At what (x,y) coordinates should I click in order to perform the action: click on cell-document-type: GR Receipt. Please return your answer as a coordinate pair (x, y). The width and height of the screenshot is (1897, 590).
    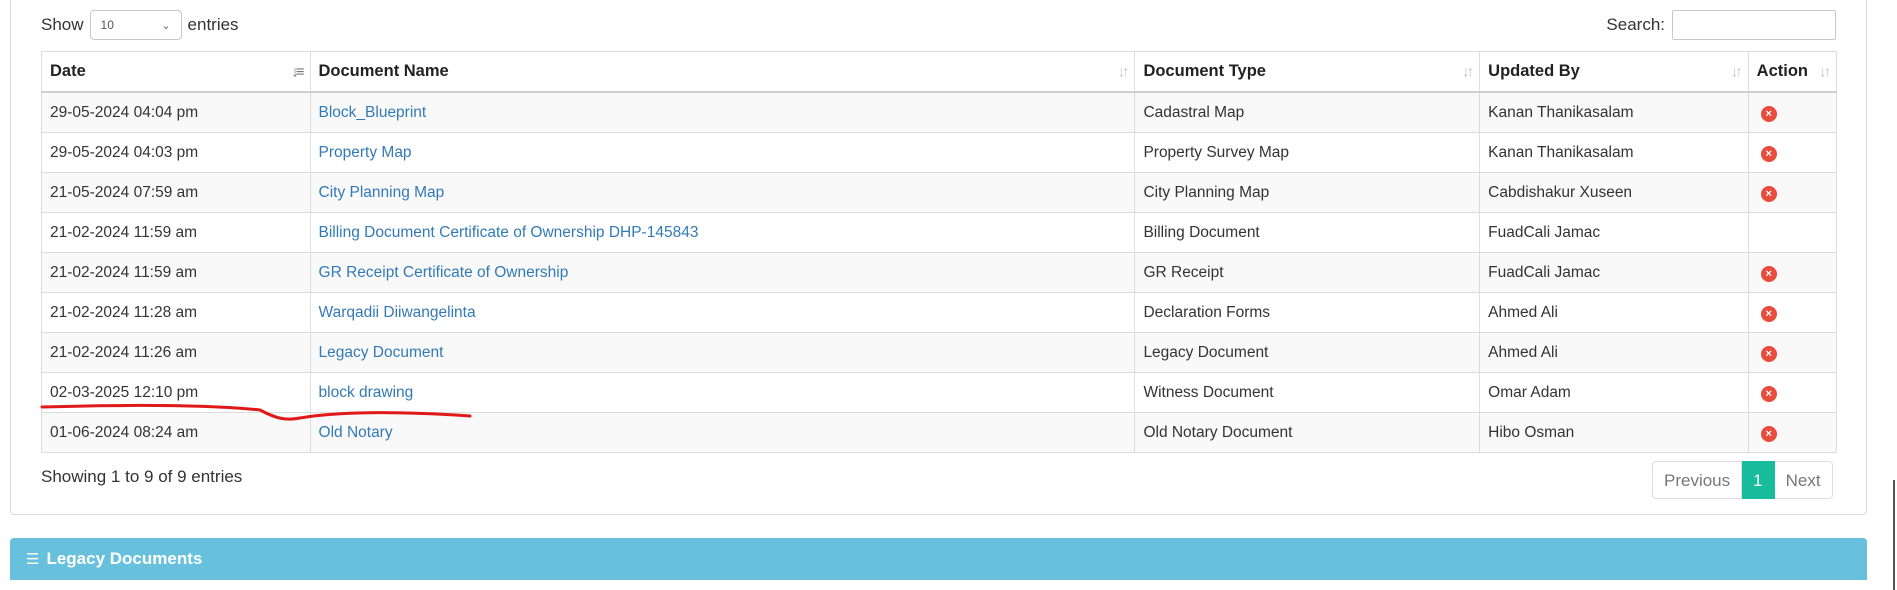
    Looking at the image, I should click on (1307, 272).